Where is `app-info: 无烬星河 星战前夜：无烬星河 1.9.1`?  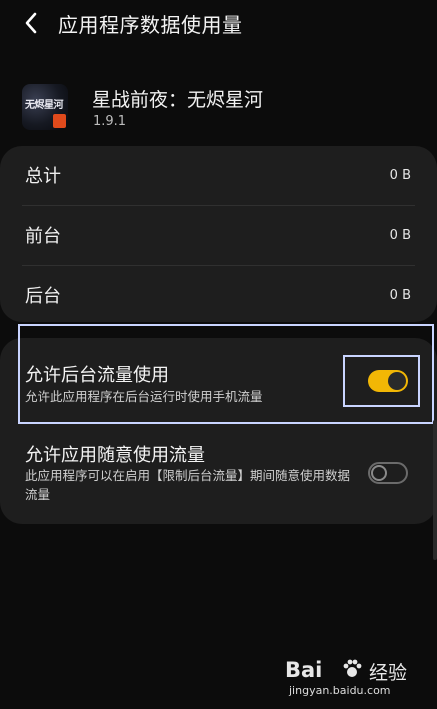 app-info: 无烬星河 星战前夜：无烬星河 1.9.1 is located at coordinates (218, 108).